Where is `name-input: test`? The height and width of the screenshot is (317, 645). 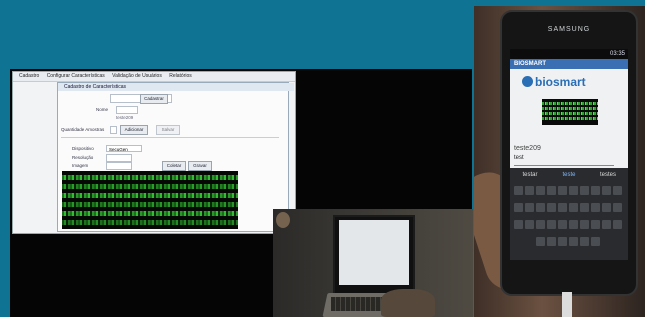
name-input: test is located at coordinates (564, 160).